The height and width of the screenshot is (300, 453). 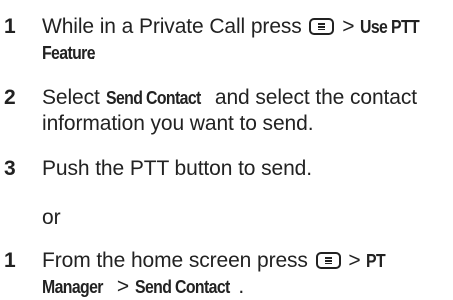 What do you see at coordinates (177, 168) in the screenshot?
I see `step-text: Push the PTT button to send.` at bounding box center [177, 168].